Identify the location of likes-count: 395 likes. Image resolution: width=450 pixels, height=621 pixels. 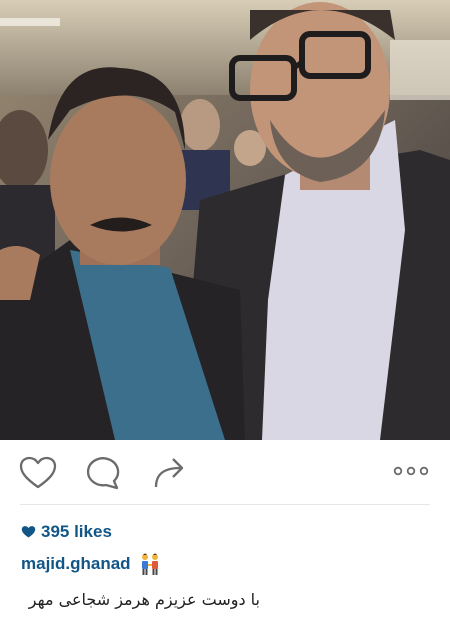
(66, 532).